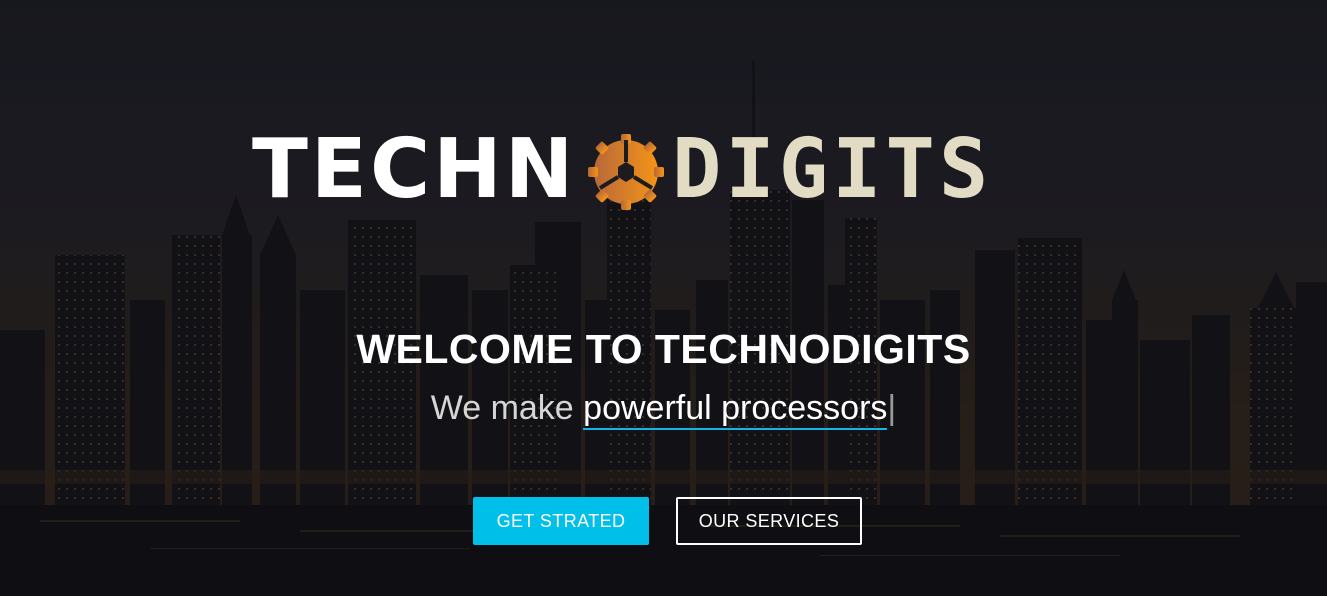  Describe the element at coordinates (561, 521) in the screenshot. I see `get-started-button: GET STRATED` at that location.